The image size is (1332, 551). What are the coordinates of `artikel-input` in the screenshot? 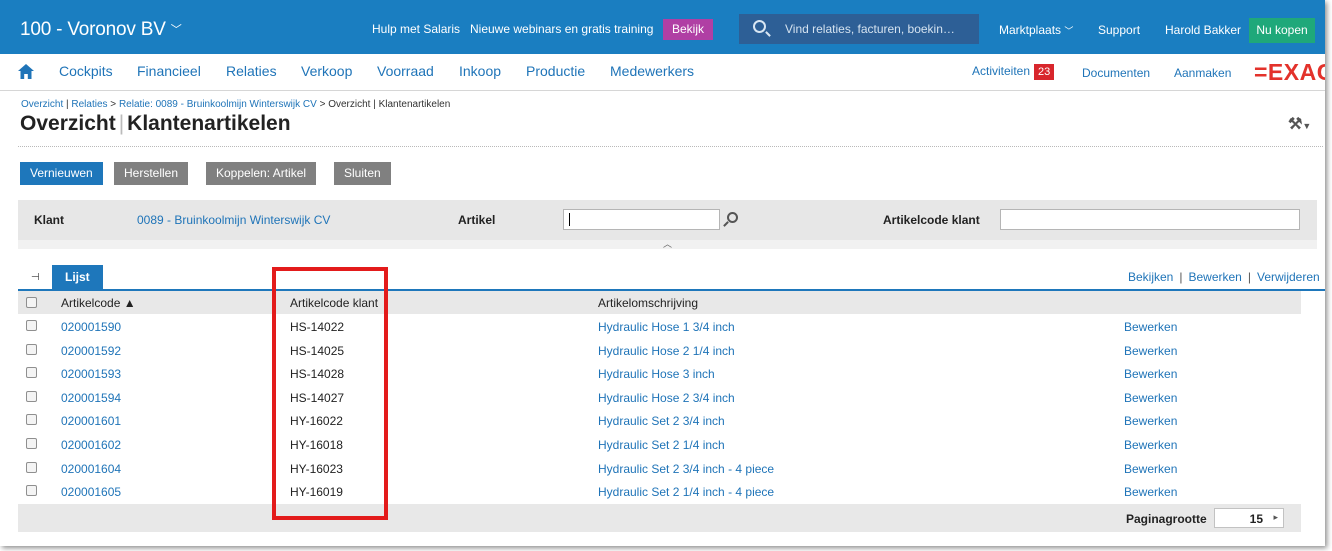 It's located at (641, 219).